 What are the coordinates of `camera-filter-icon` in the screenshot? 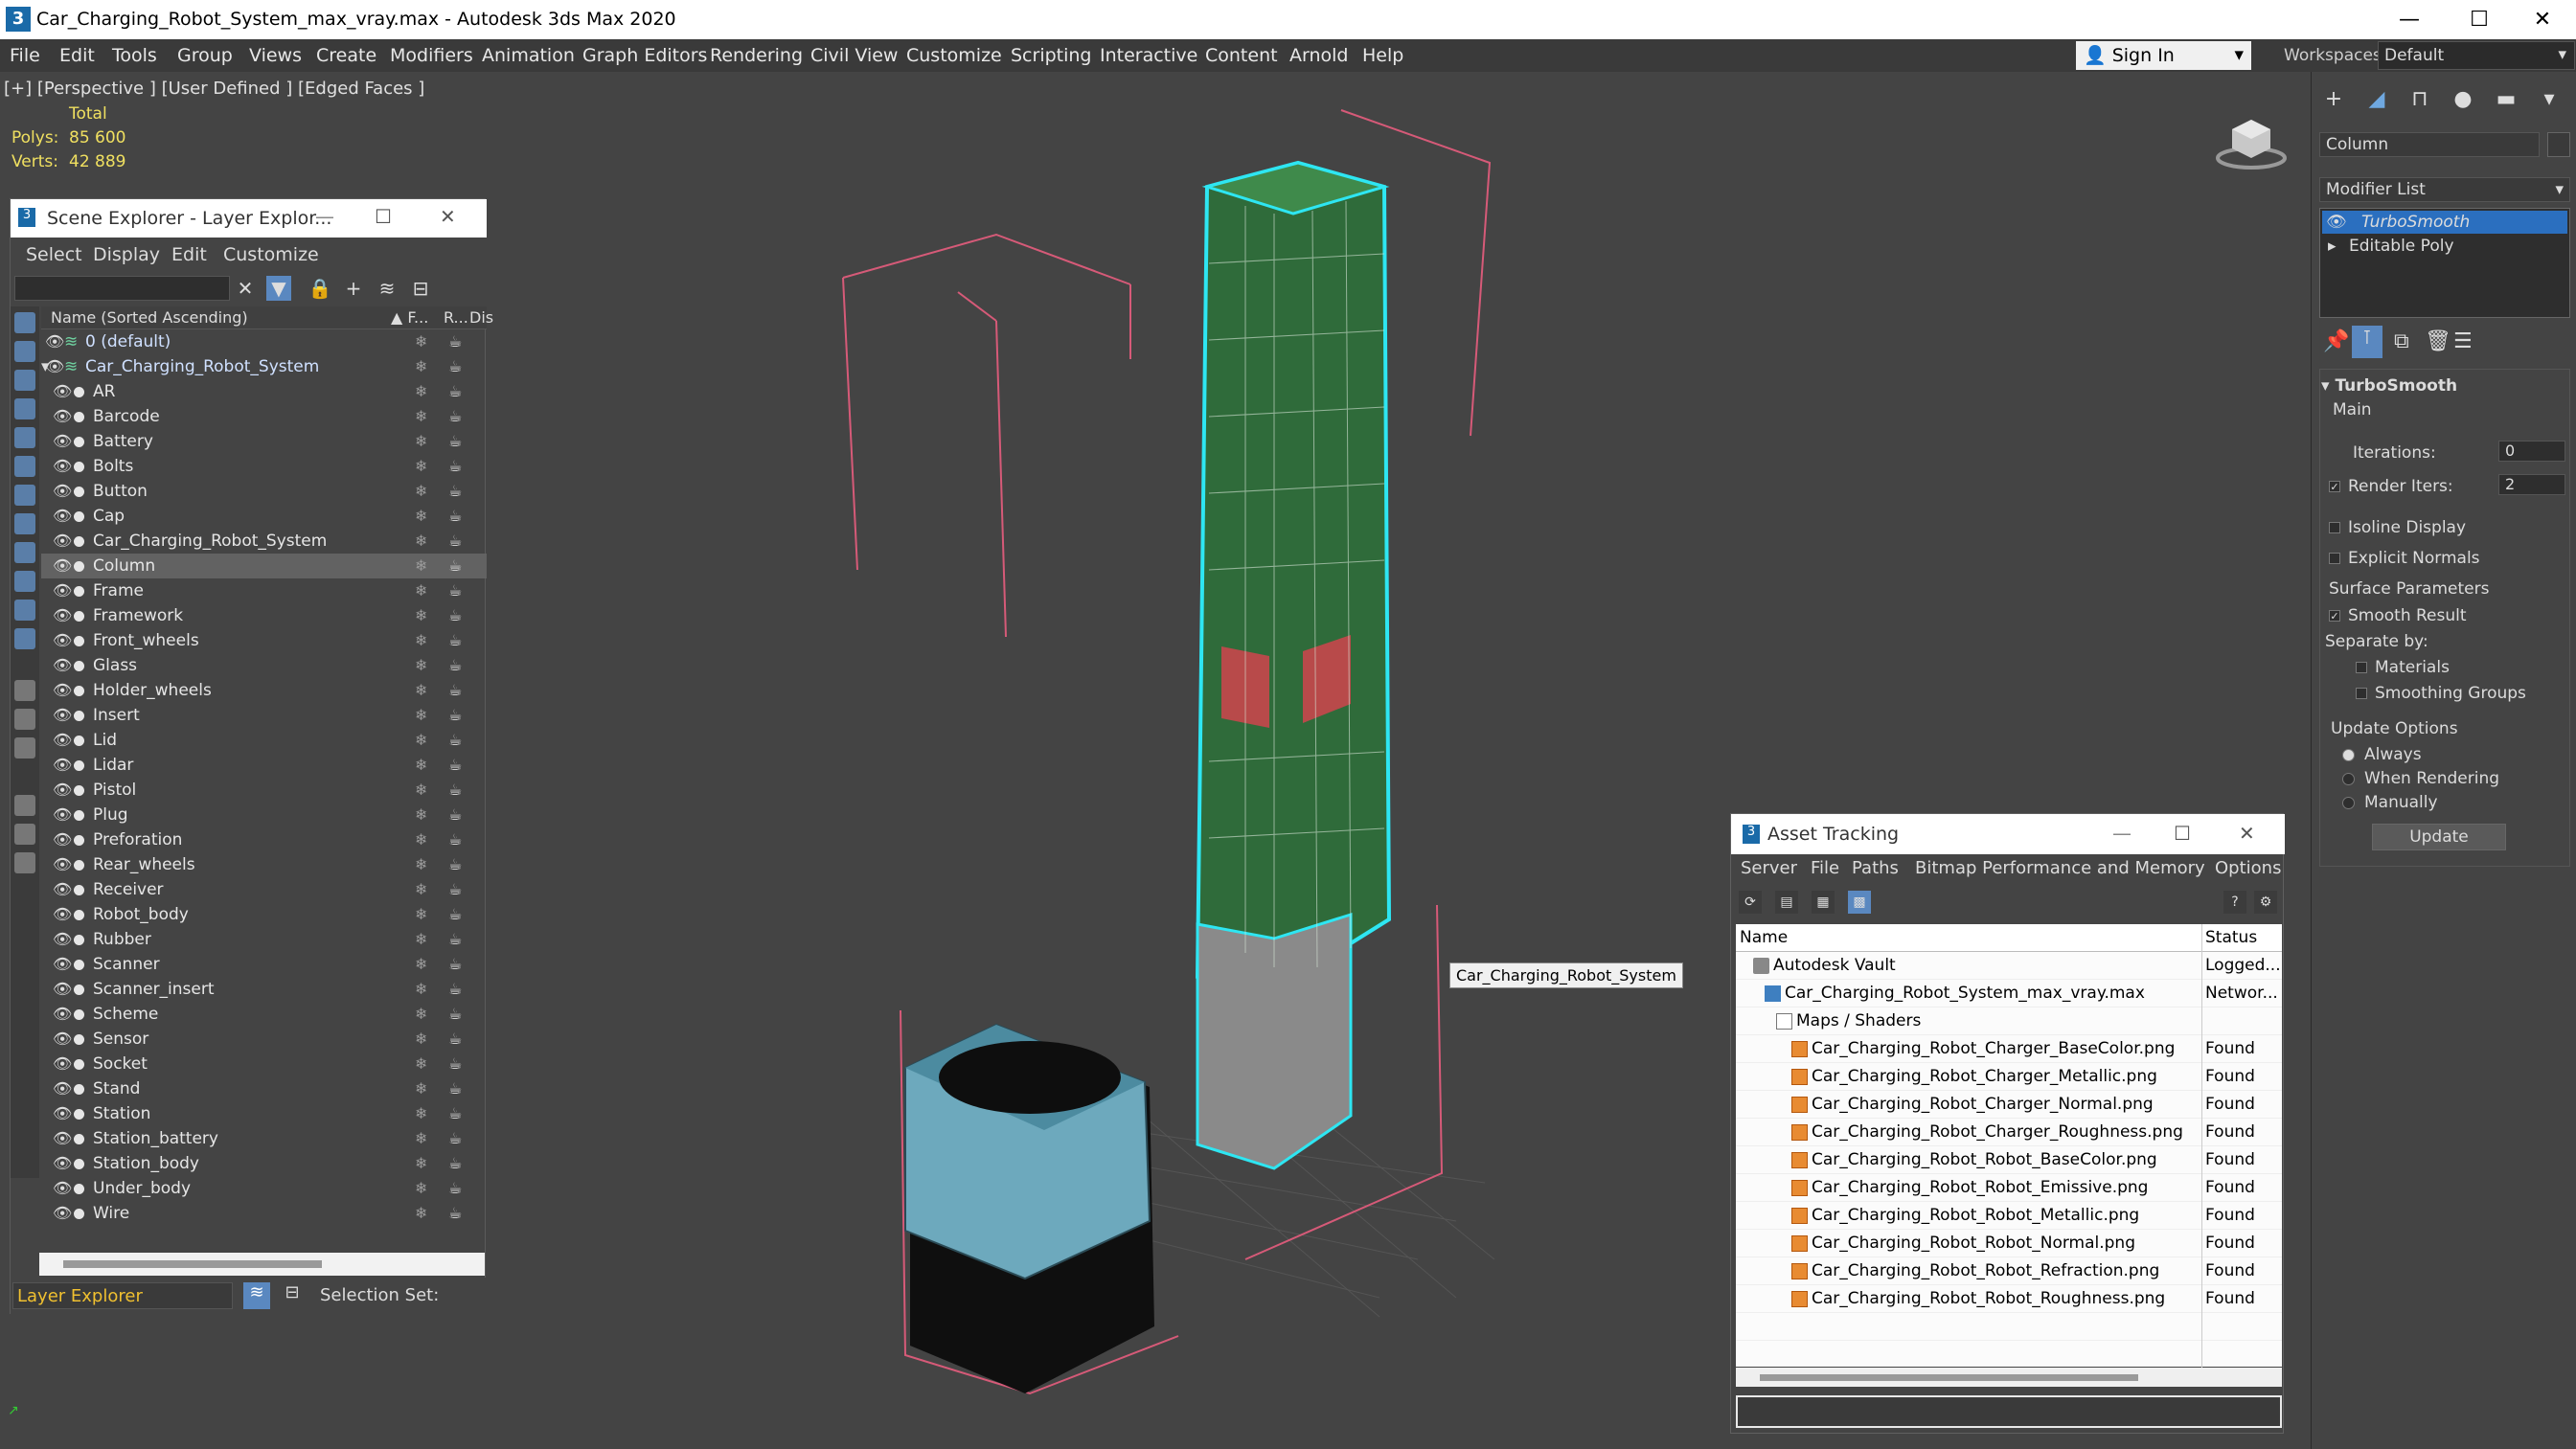 It's located at (24, 408).